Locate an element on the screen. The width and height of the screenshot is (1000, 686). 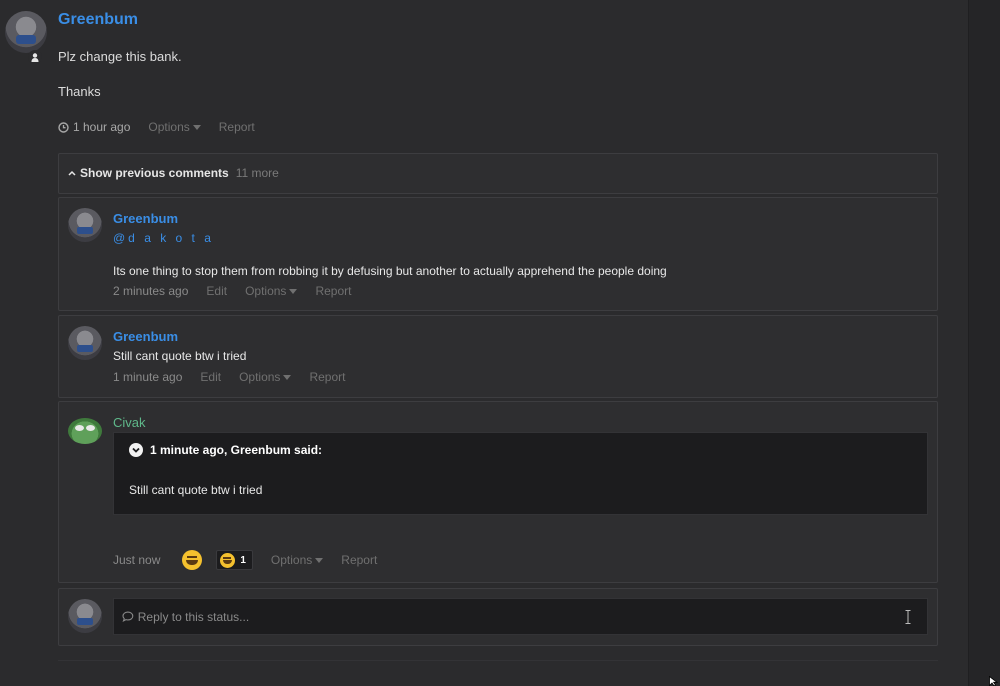
comment-meta: Just now 1 Options Report is located at coordinates (245, 560).